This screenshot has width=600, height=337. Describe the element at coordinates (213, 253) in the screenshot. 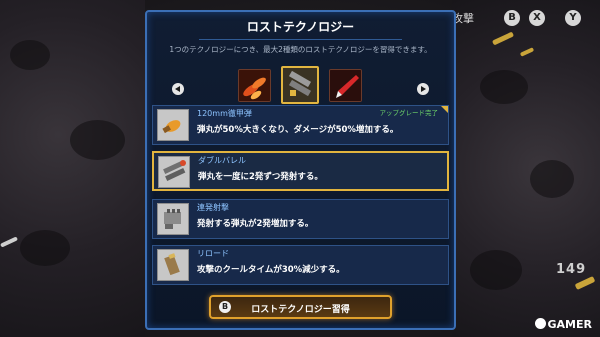

I see `tech-name: リロード` at that location.